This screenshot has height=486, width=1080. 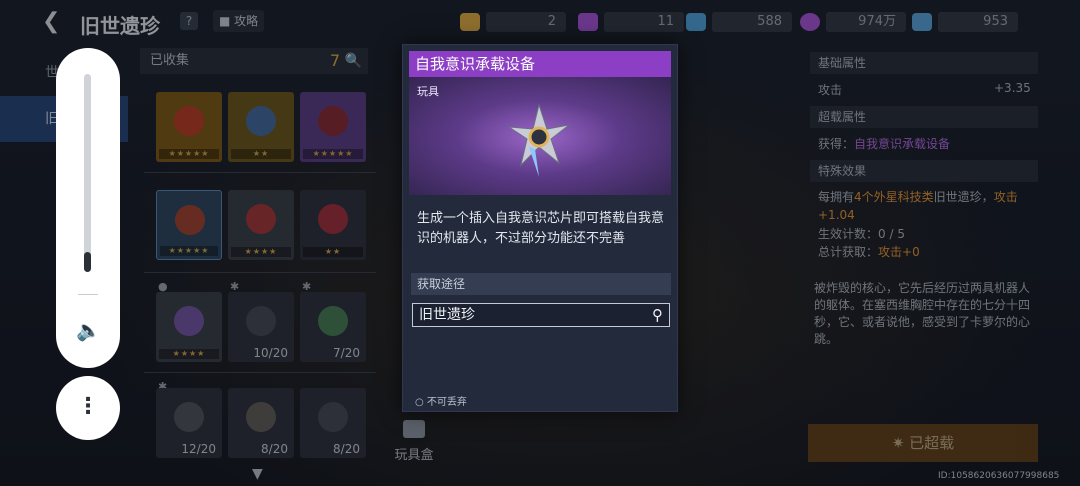 I want to click on item-description: 生成一个插入自我意识芯片即可搭载自我意识的机器人，不过部分功能还不完善, so click(x=541, y=228).